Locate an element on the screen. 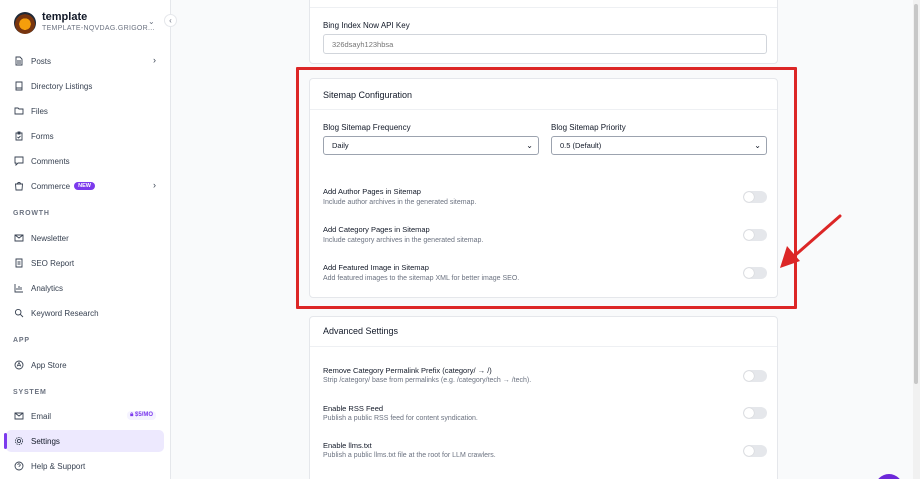  section-label-growth: GROWTH is located at coordinates (31, 213).